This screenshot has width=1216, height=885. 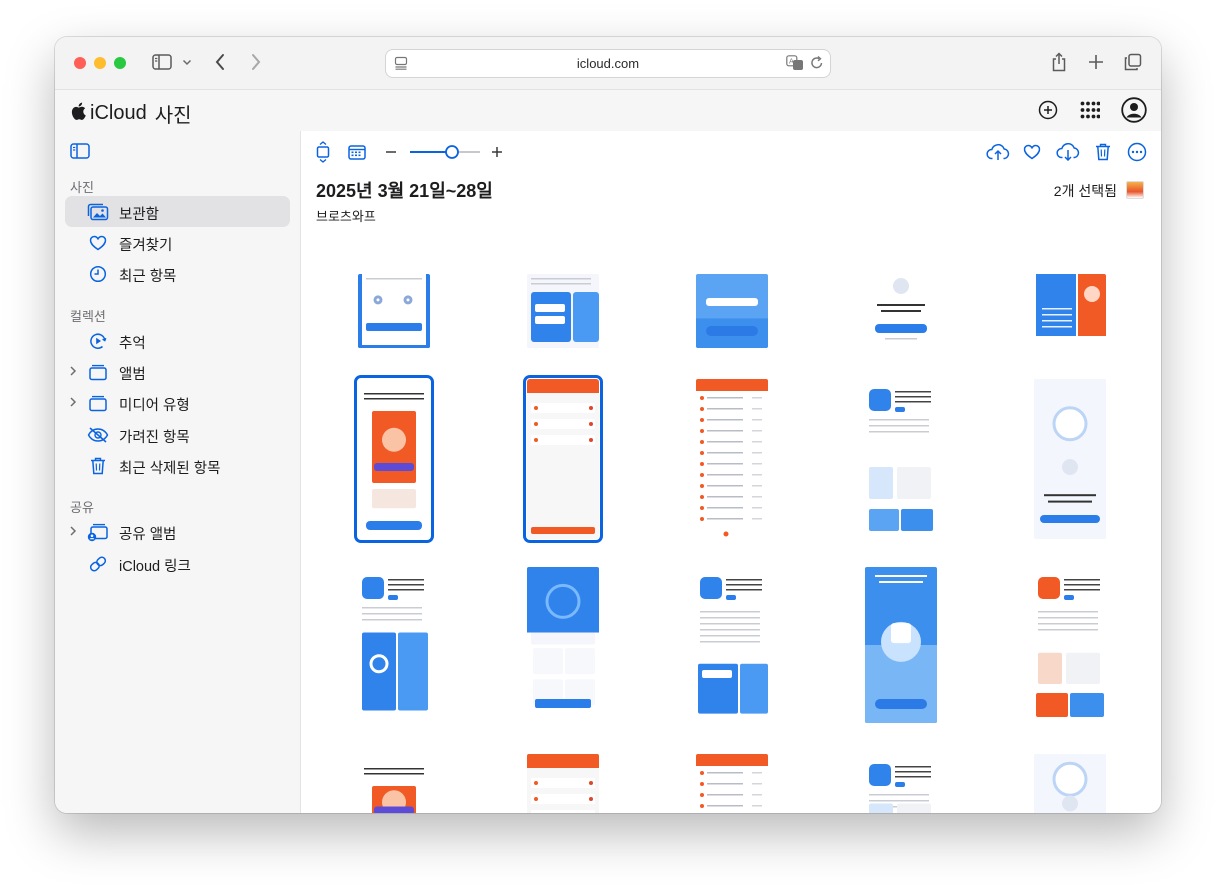 I want to click on sidebar-item-label: 추억, so click(x=132, y=344).